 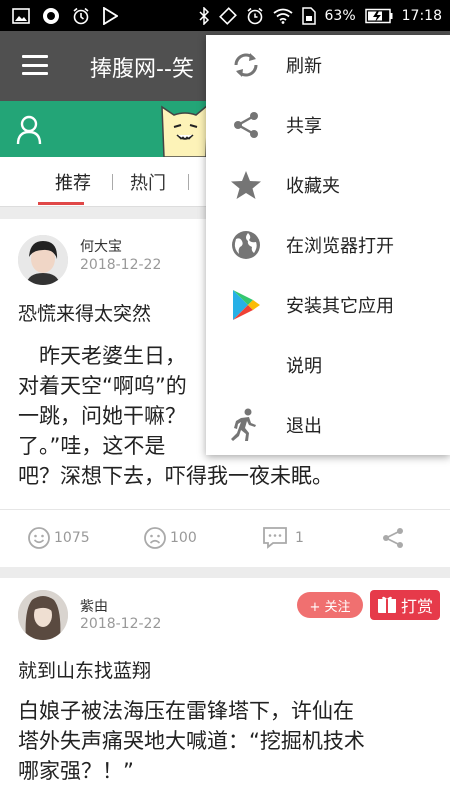 I want to click on post-body-line: 吧？深想下去，吓得我一夜未眠。, so click(x=175, y=476).